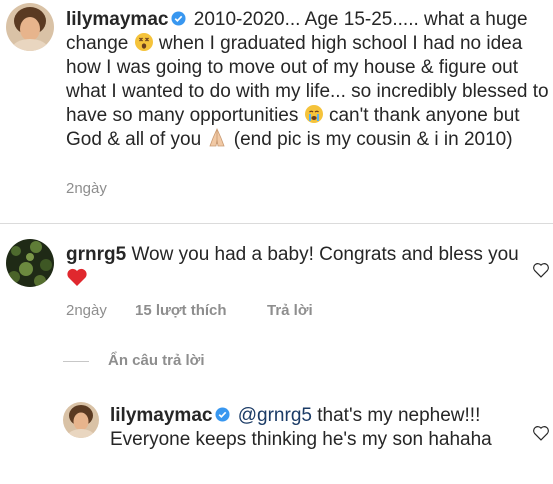 The width and height of the screenshot is (553, 484). I want to click on crying-face-emoji-icon, so click(313, 114).